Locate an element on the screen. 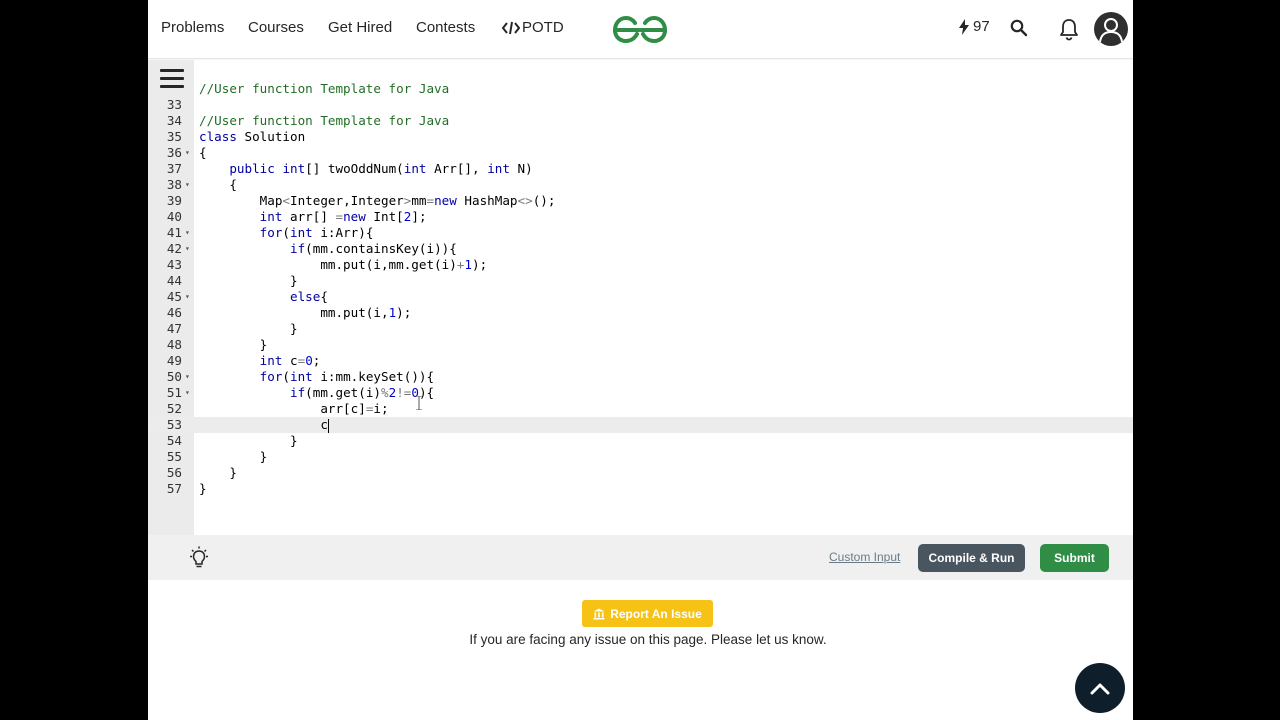 The image size is (1280, 720). report-issue-button: Report An Issue is located at coordinates (647, 613).